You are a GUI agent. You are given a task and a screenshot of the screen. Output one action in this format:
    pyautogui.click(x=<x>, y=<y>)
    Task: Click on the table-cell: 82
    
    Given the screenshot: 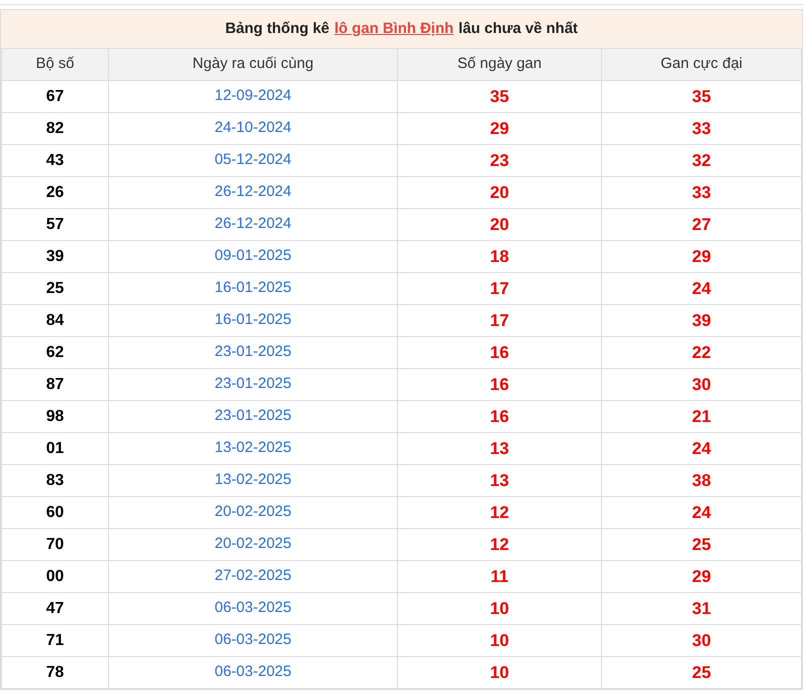 What is the action you would take?
    pyautogui.click(x=55, y=128)
    